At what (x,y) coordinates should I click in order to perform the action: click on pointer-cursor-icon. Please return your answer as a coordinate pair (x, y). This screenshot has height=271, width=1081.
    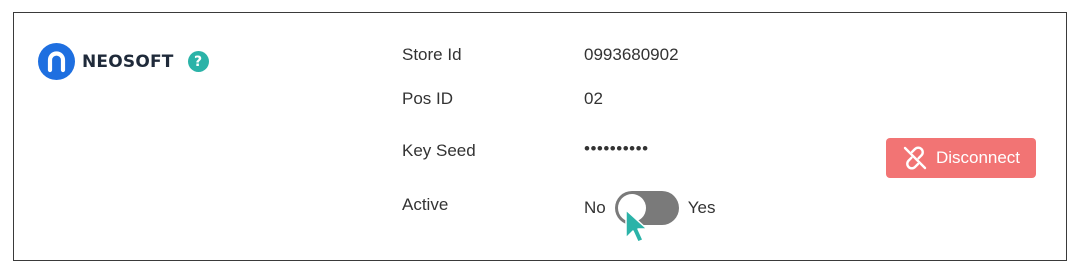
    Looking at the image, I should click on (636, 226).